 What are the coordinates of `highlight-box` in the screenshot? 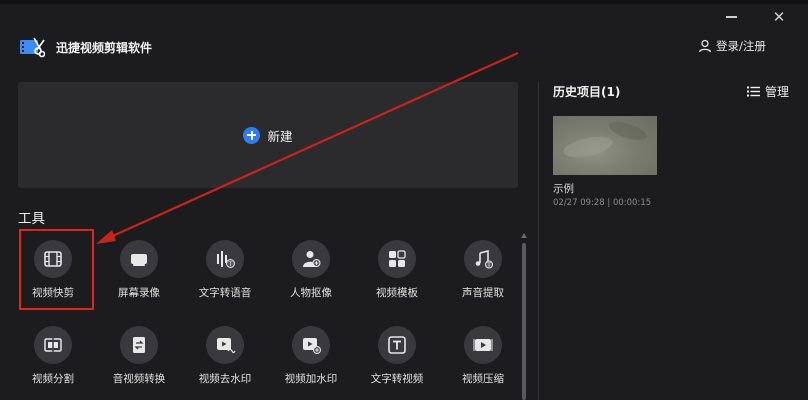 It's located at (56, 269).